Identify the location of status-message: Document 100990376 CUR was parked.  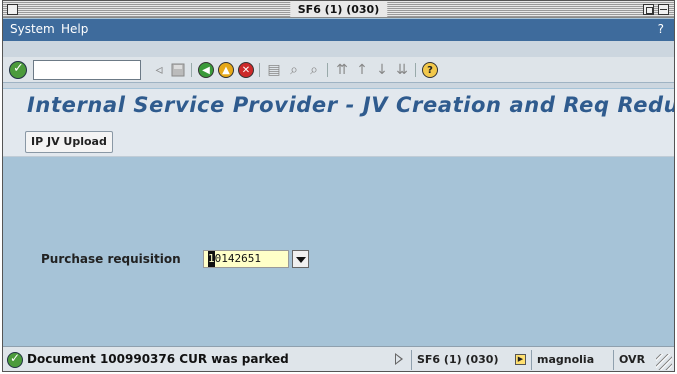
(158, 359).